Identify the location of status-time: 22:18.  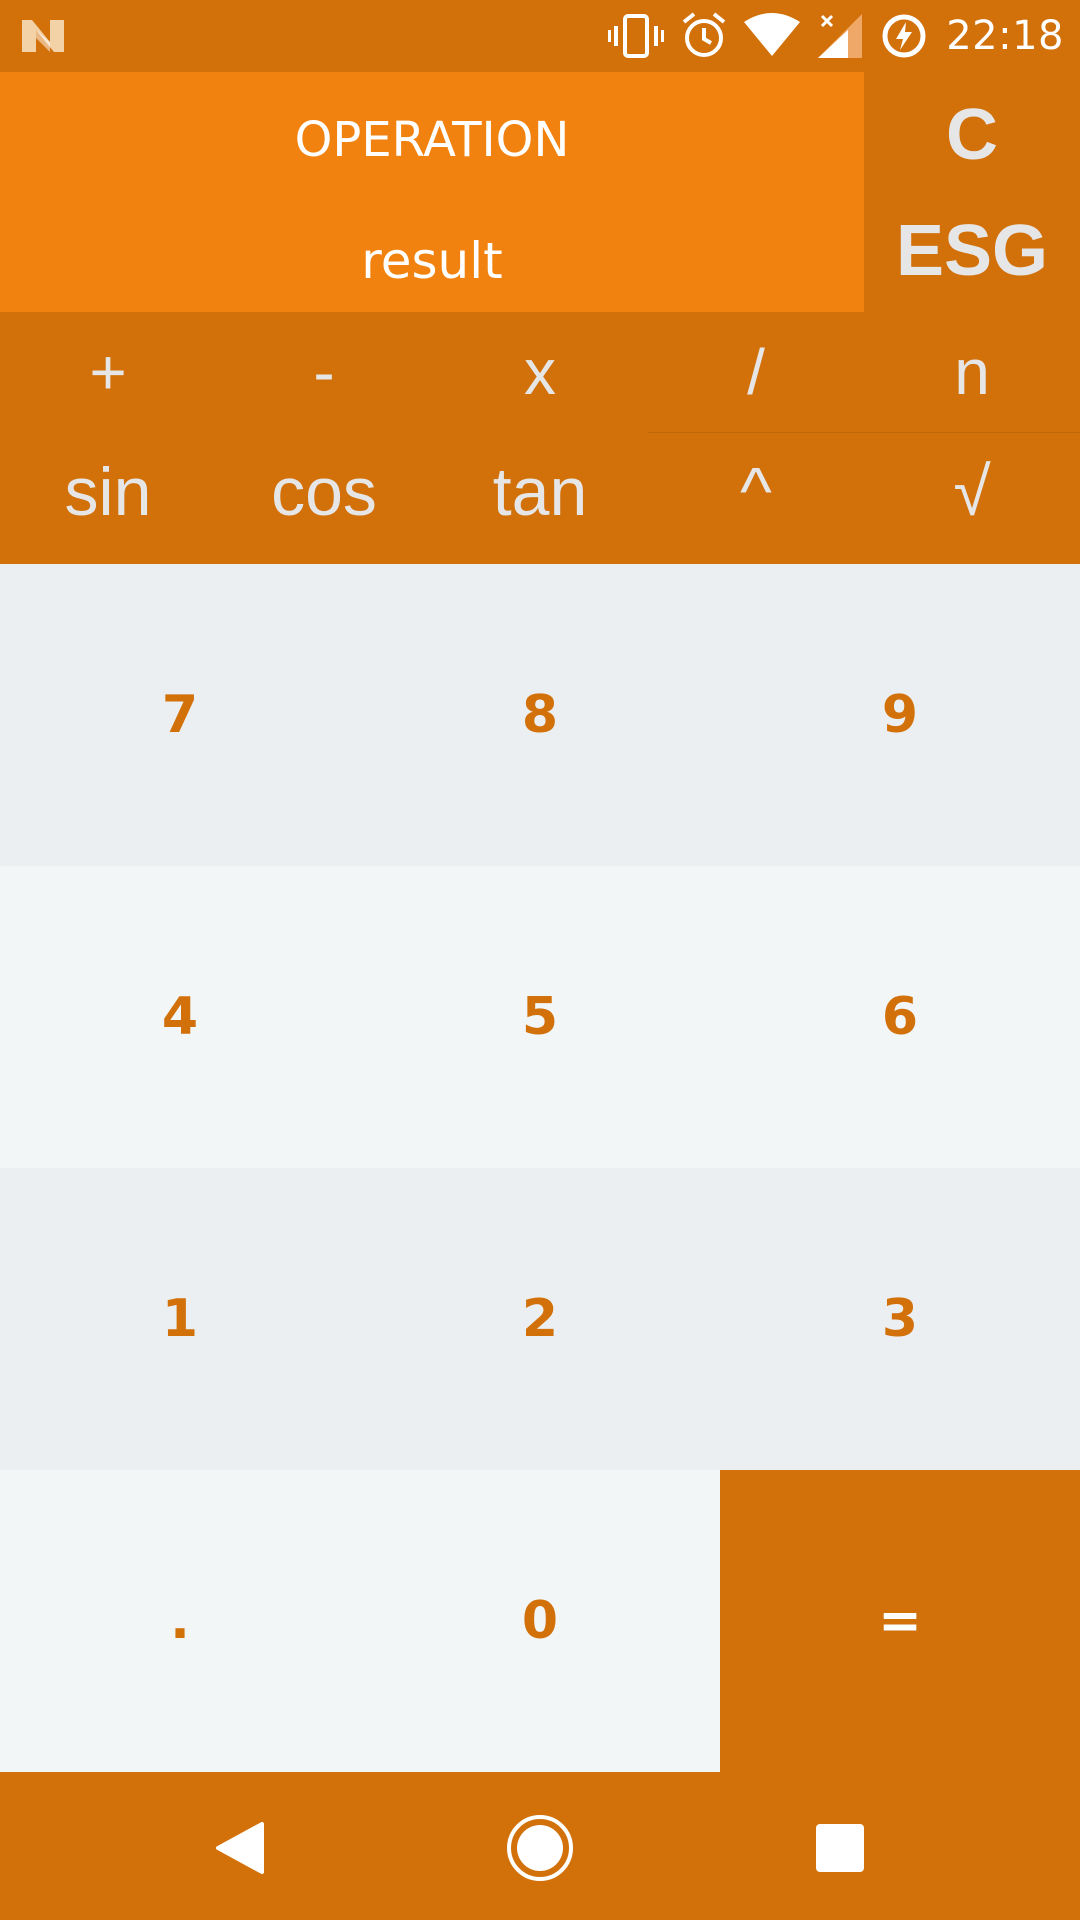
(1005, 36).